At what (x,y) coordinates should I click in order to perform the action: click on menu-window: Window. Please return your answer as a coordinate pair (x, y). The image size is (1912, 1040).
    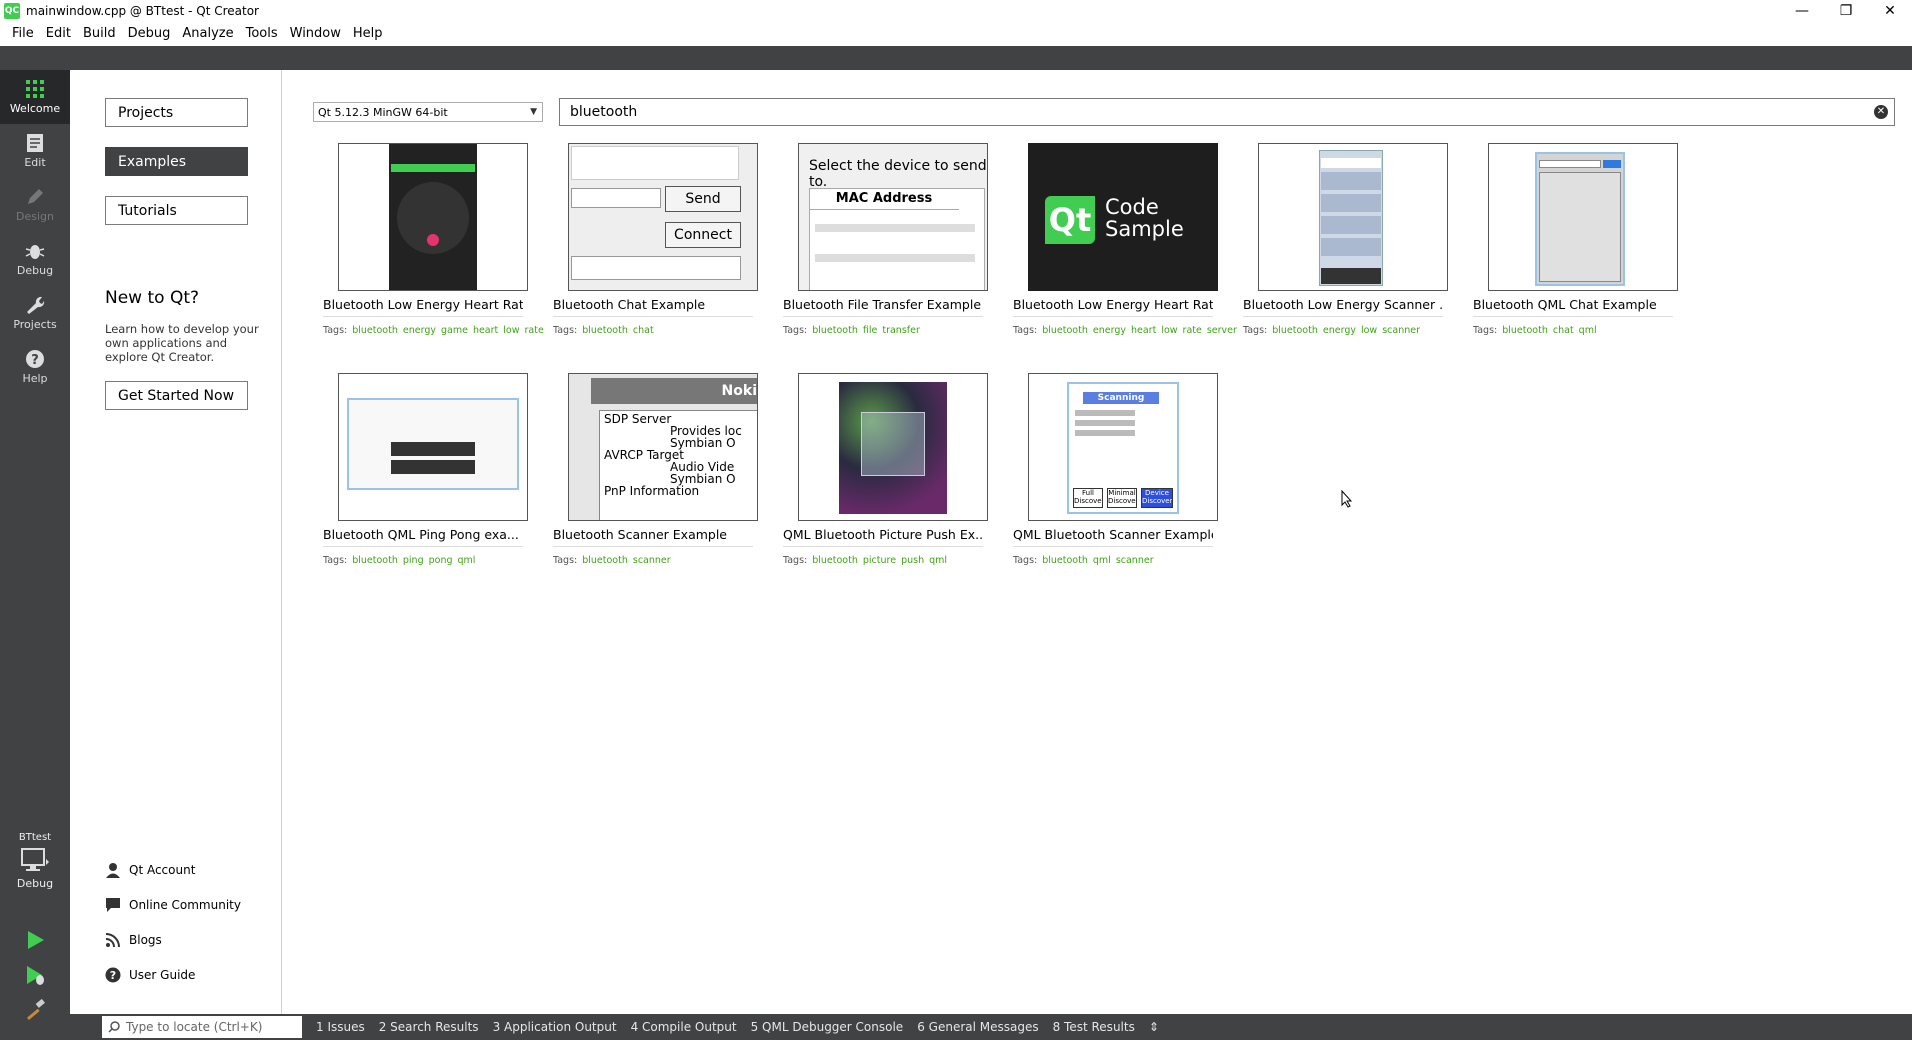
    Looking at the image, I should click on (315, 34).